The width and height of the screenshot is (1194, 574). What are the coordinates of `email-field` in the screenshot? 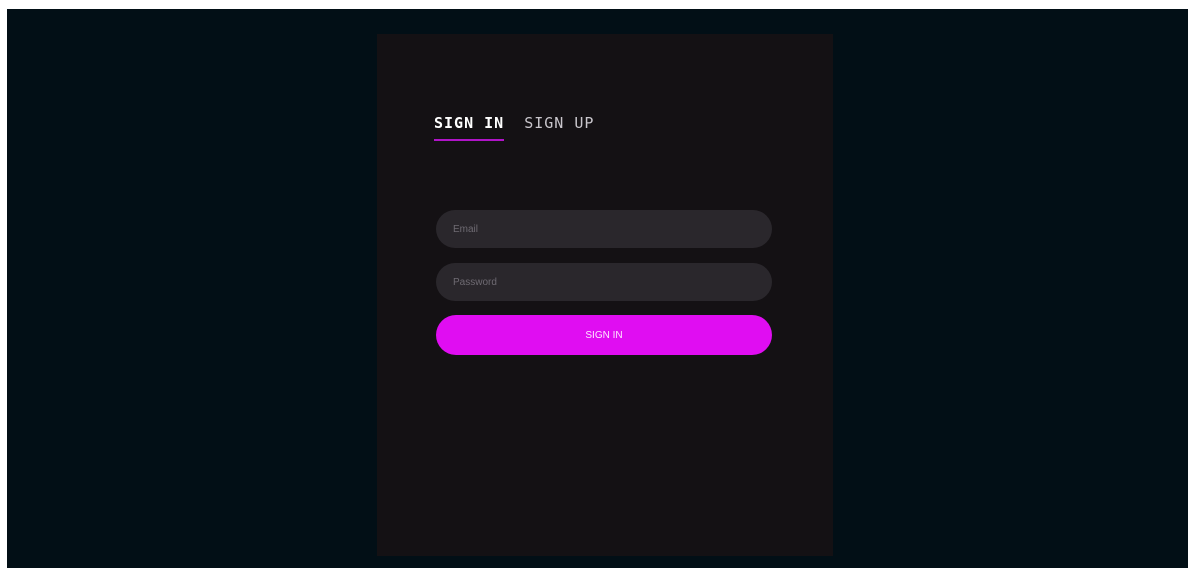 It's located at (604, 229).